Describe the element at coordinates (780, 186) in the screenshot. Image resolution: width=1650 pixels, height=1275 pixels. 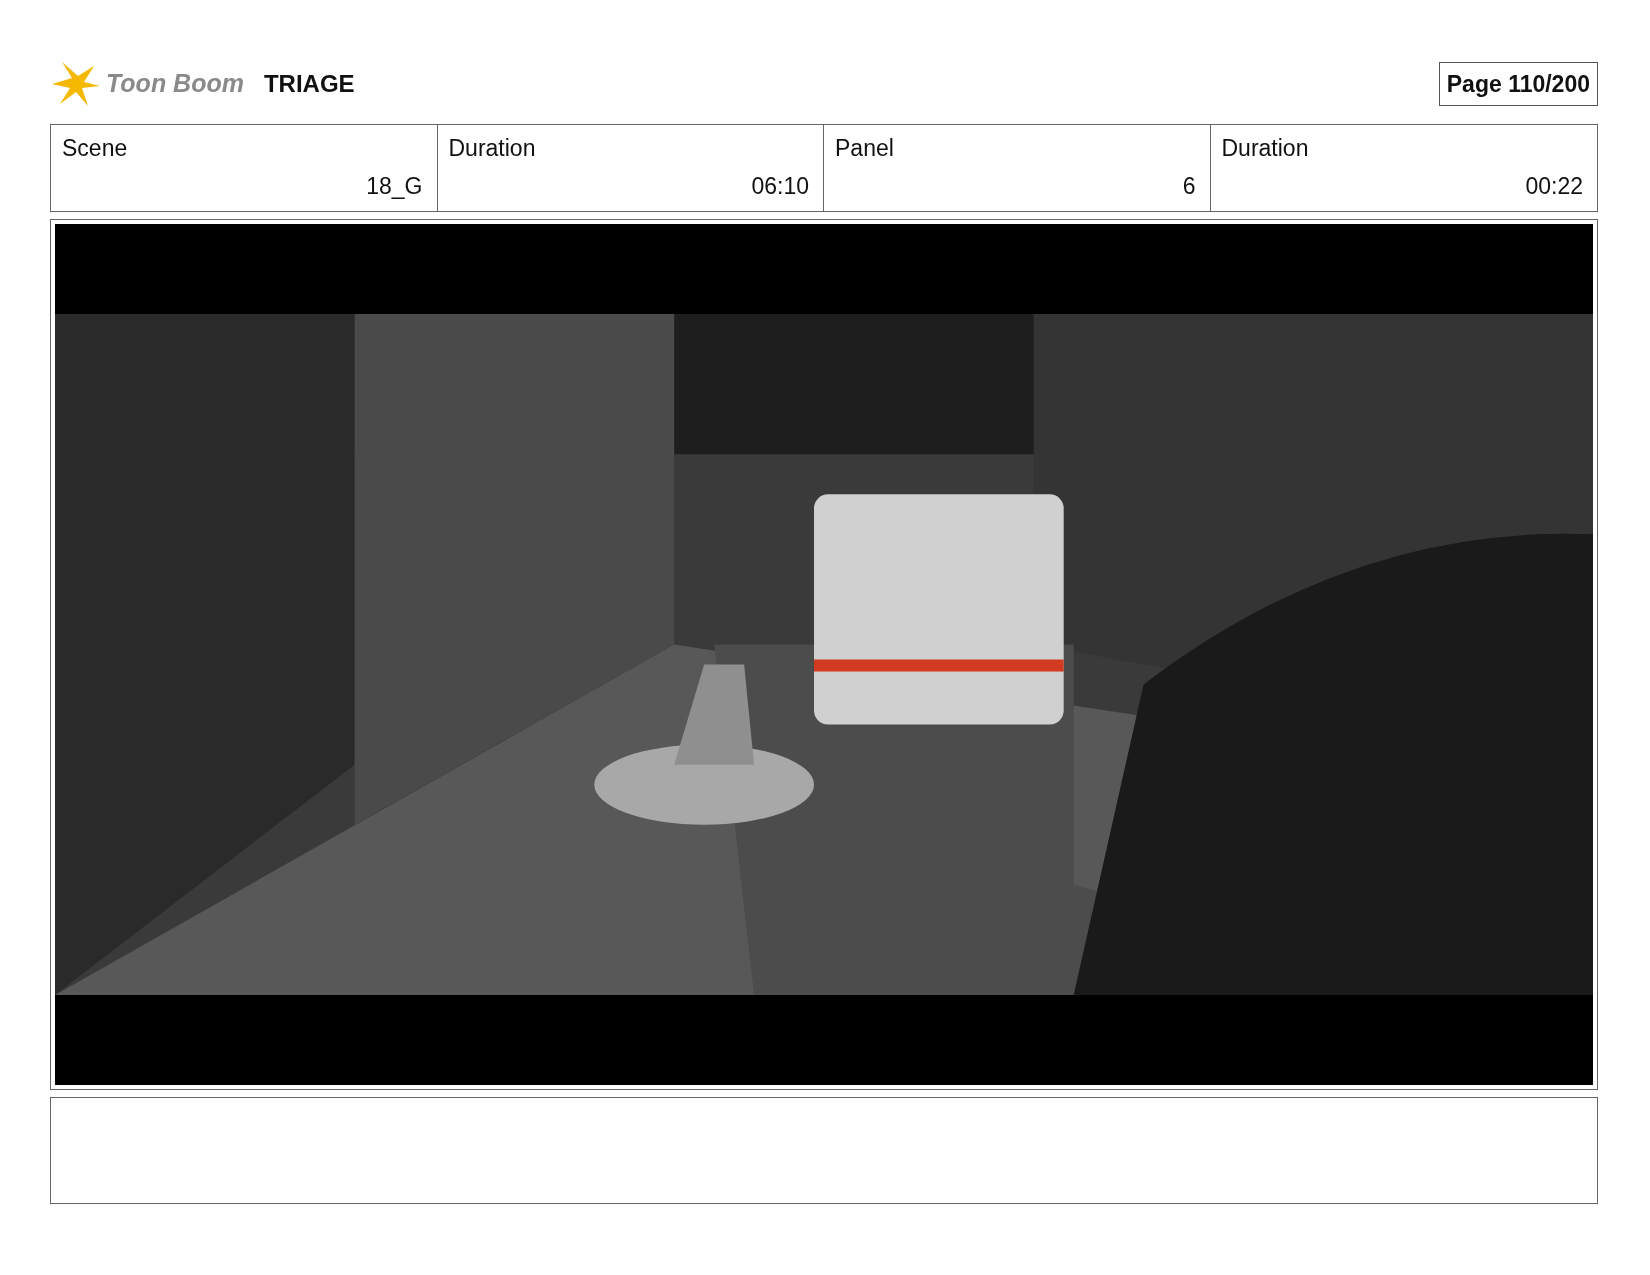
I see `field-value: 06:10` at that location.